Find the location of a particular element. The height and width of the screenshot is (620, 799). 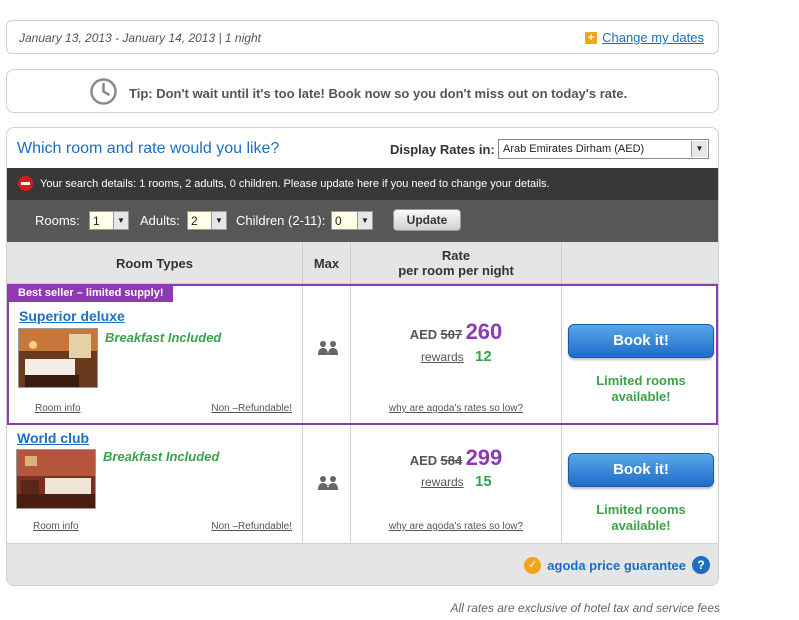

rewards-points: 15 is located at coordinates (483, 481).